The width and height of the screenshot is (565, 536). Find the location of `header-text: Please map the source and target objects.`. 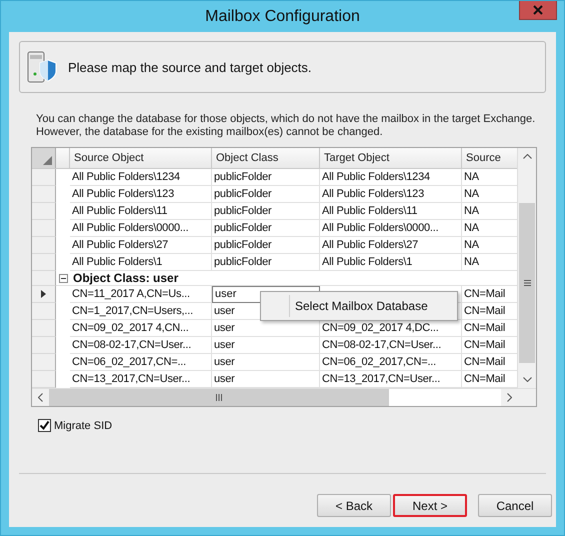

header-text: Please map the source and target objects. is located at coordinates (190, 67).